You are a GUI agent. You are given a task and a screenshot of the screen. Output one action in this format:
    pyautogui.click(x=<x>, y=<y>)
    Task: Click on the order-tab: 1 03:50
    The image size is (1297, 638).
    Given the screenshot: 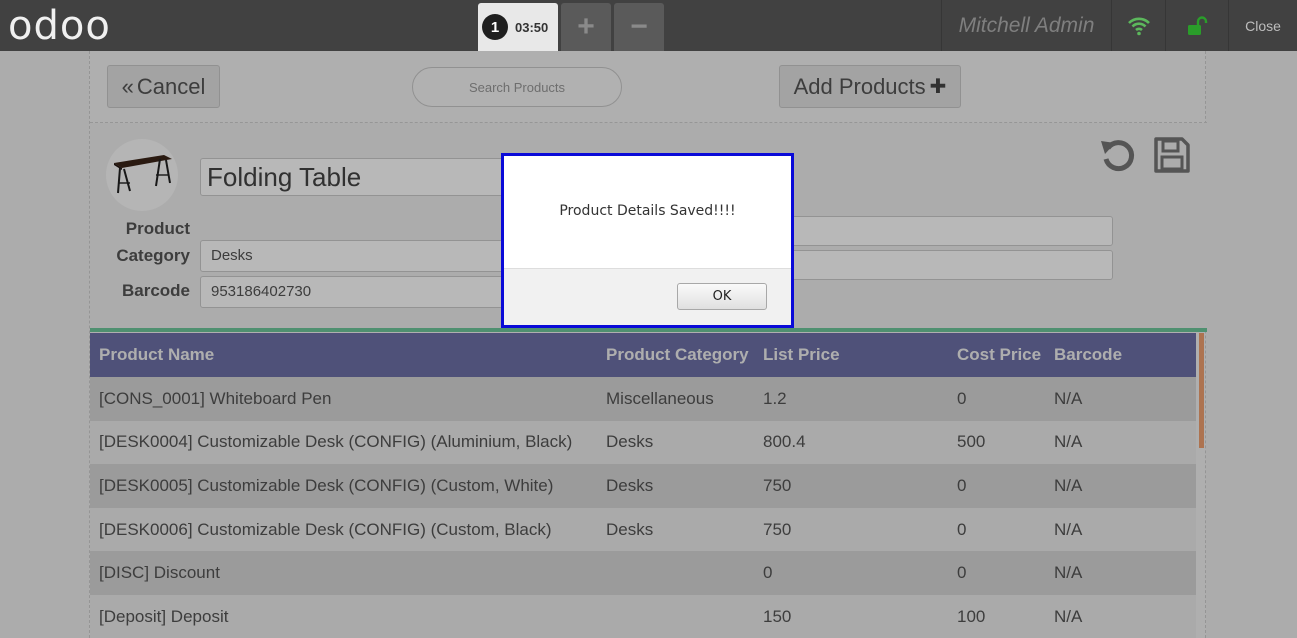 What is the action you would take?
    pyautogui.click(x=518, y=27)
    